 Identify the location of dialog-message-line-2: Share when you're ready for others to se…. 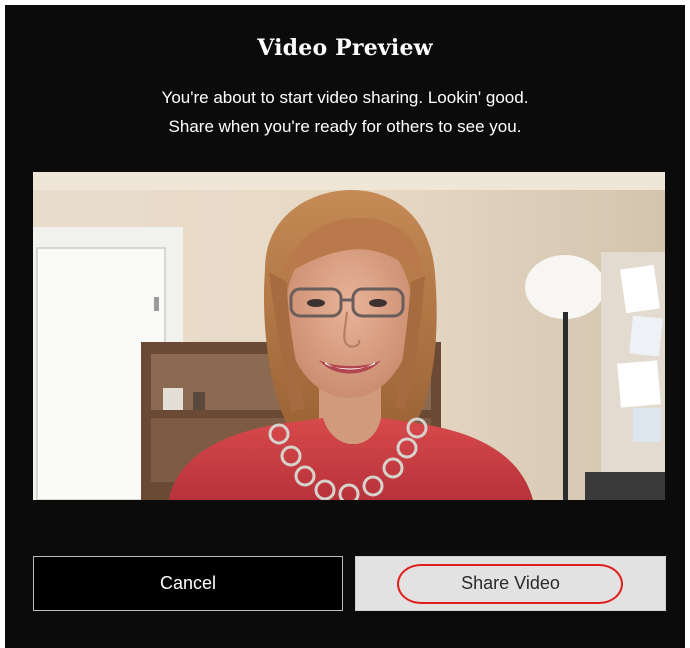
(345, 126).